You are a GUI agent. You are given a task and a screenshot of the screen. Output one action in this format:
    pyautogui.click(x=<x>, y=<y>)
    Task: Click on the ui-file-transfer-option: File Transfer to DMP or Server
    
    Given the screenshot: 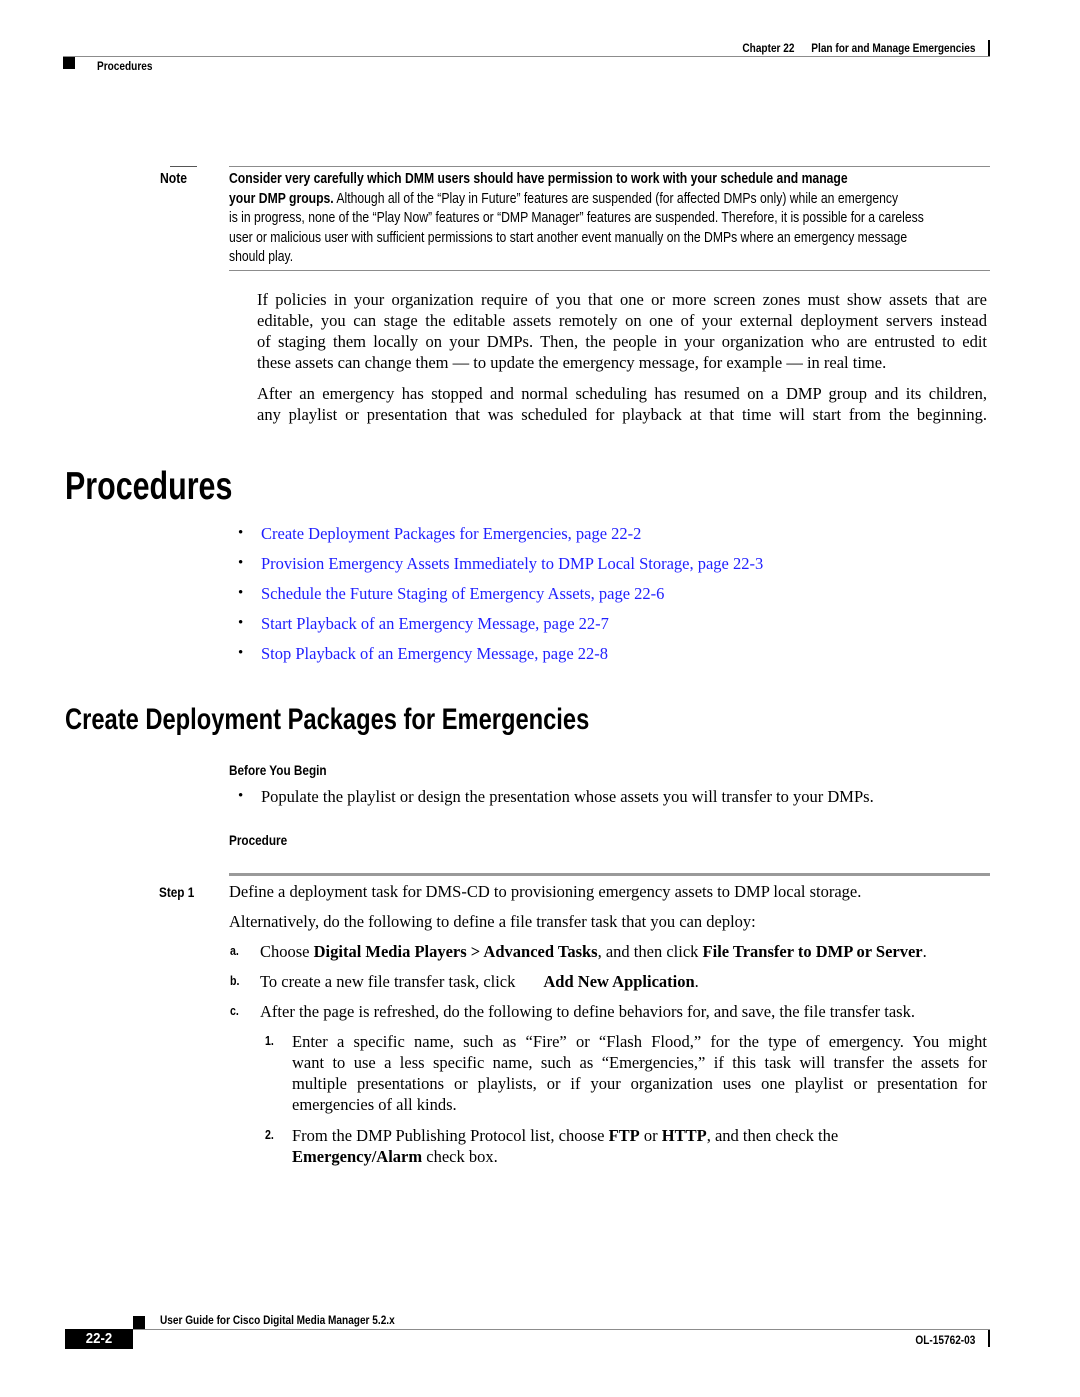 What is the action you would take?
    pyautogui.click(x=812, y=951)
    